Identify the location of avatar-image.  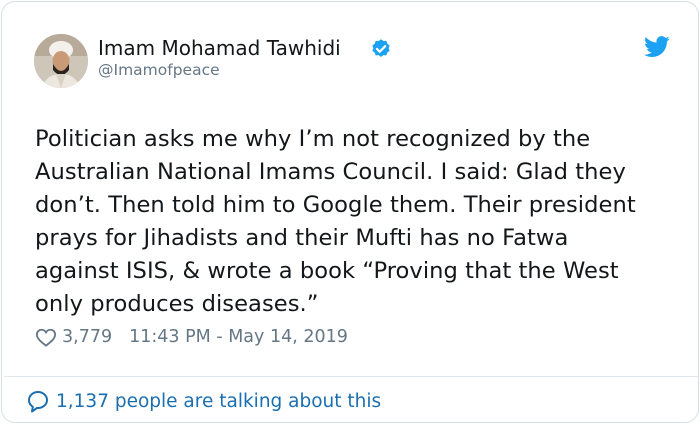
(61, 61).